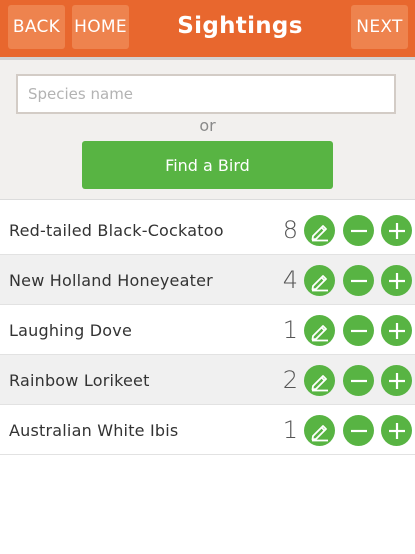  I want to click on sighting-count: 2, so click(290, 380).